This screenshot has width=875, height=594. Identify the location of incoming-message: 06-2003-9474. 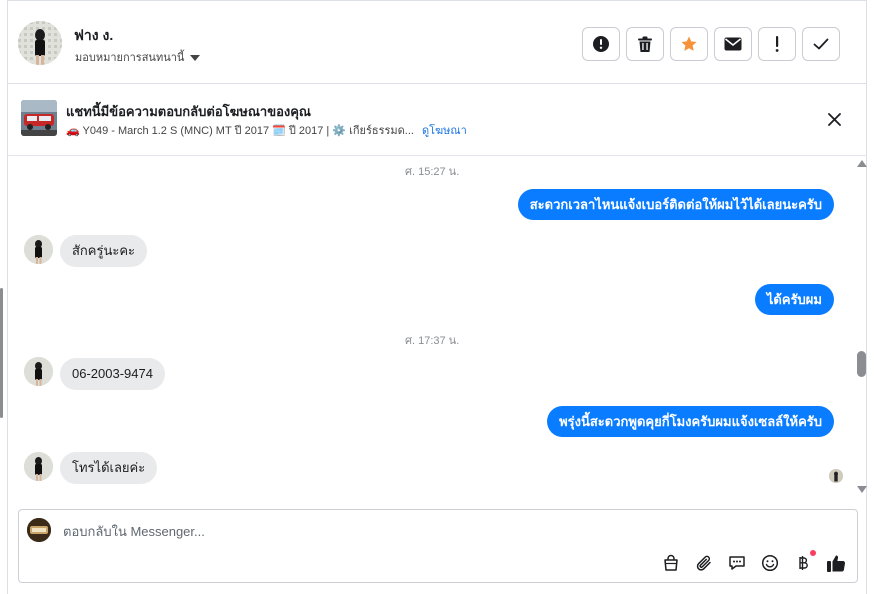
(112, 374).